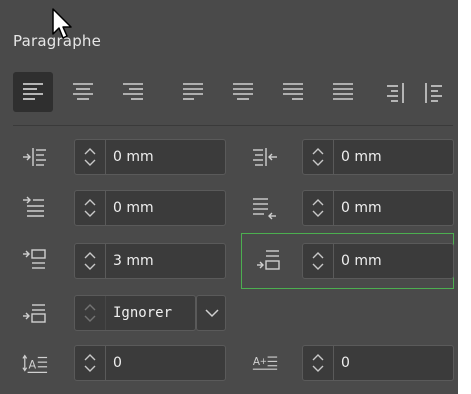 The width and height of the screenshot is (471, 394). I want to click on drop-cap-lines-value: 0, so click(117, 363).